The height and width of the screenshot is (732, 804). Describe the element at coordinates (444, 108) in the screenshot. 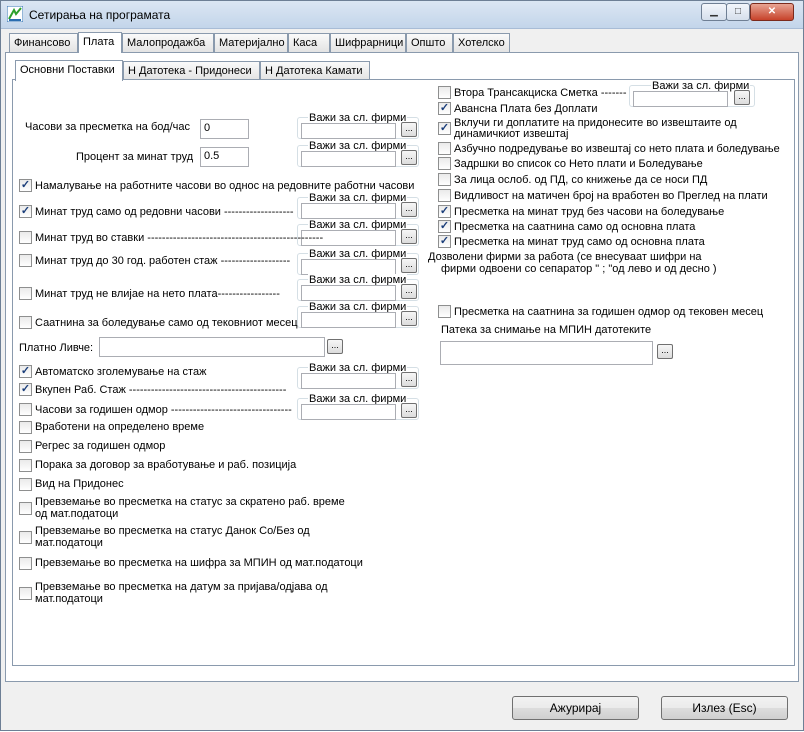

I see `avansna-checkbox: ✓` at that location.